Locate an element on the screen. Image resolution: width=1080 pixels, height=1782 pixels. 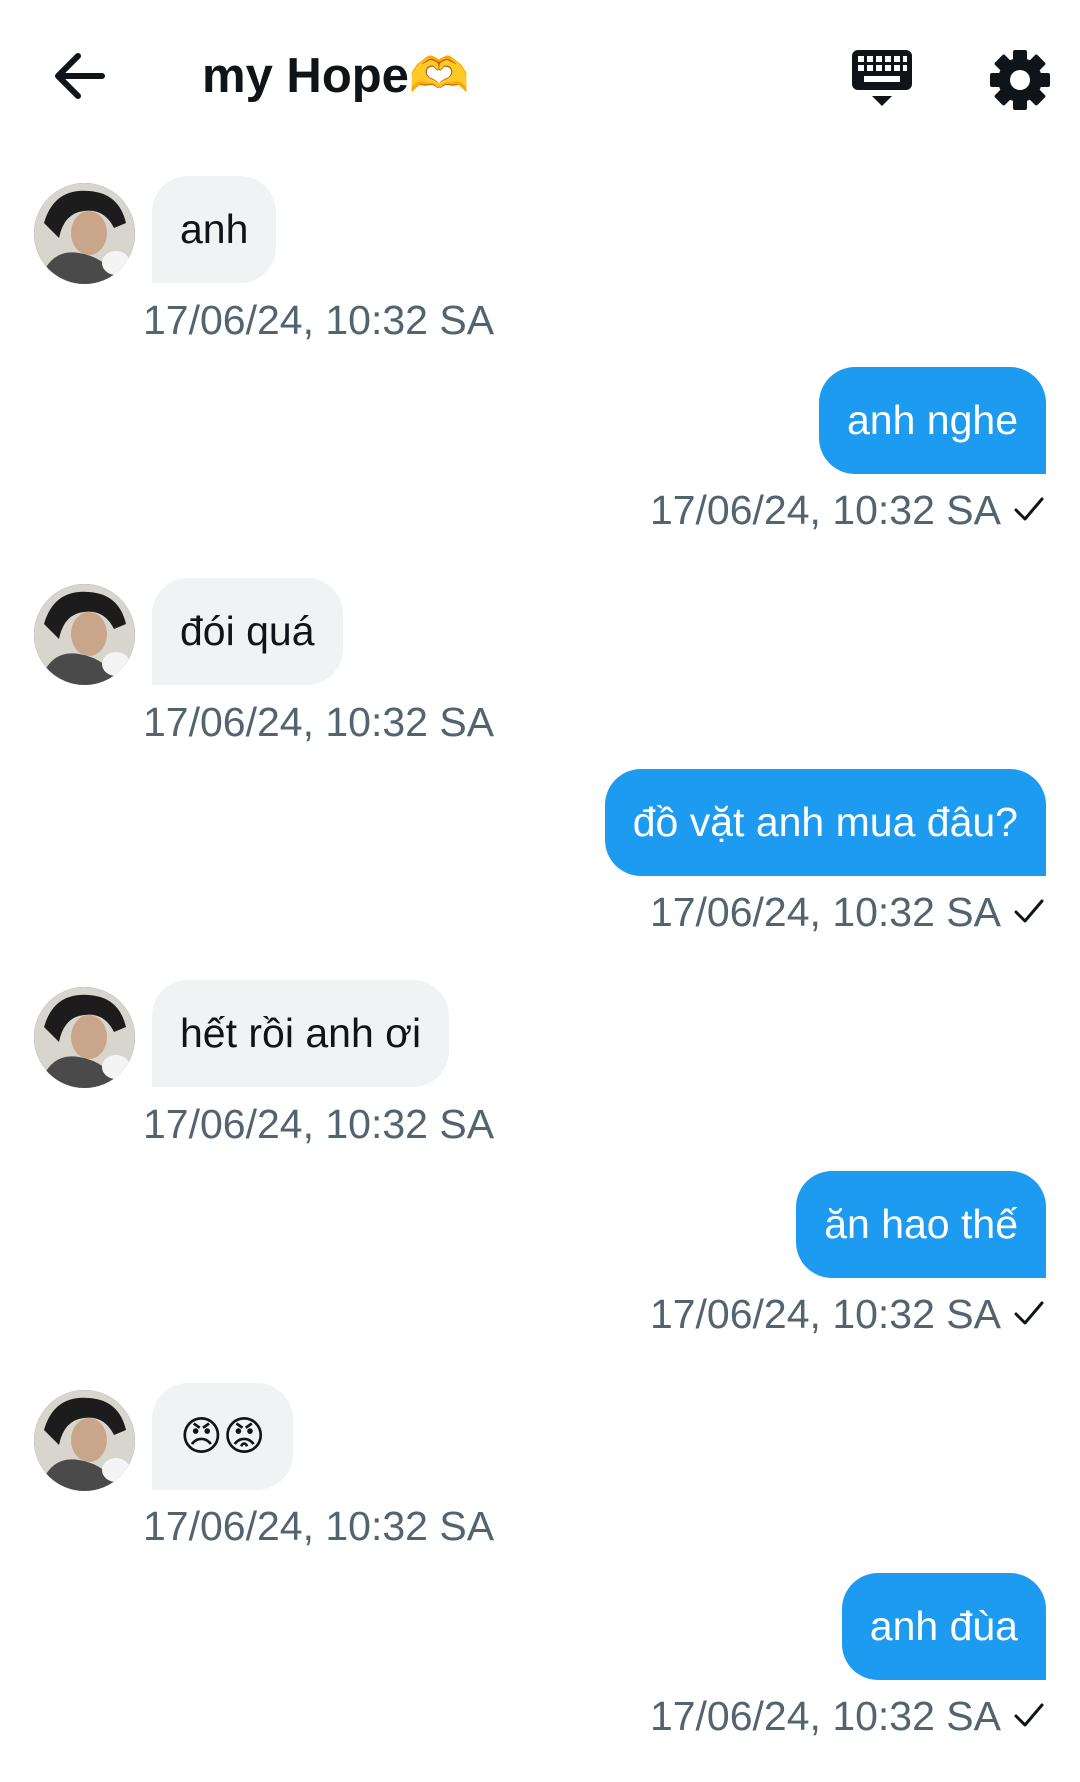
keyboard-button is located at coordinates (882, 80).